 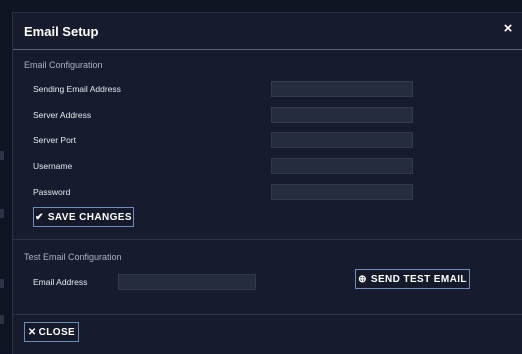 What do you see at coordinates (63, 65) in the screenshot?
I see `email-configuration-heading: Email Configuration` at bounding box center [63, 65].